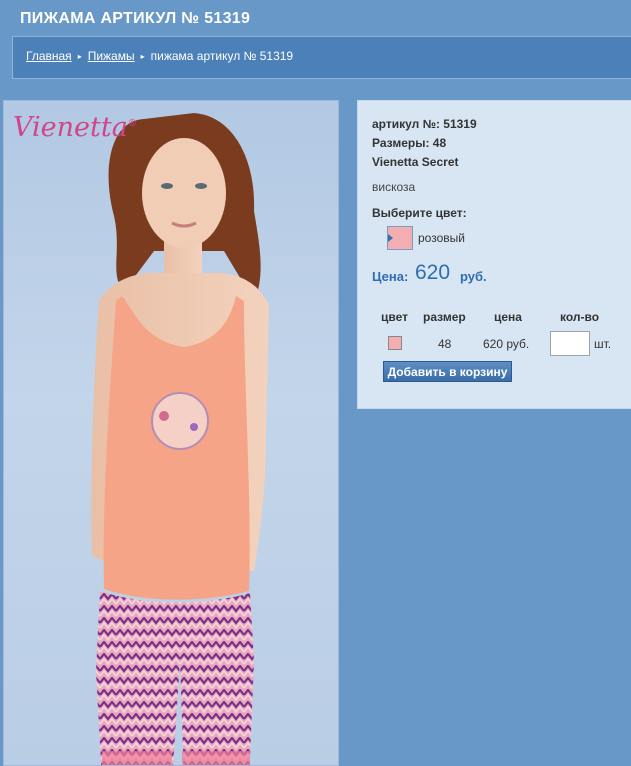 Image resolution: width=631 pixels, height=766 pixels. Describe the element at coordinates (508, 317) in the screenshot. I see `column-header-price: цена` at that location.